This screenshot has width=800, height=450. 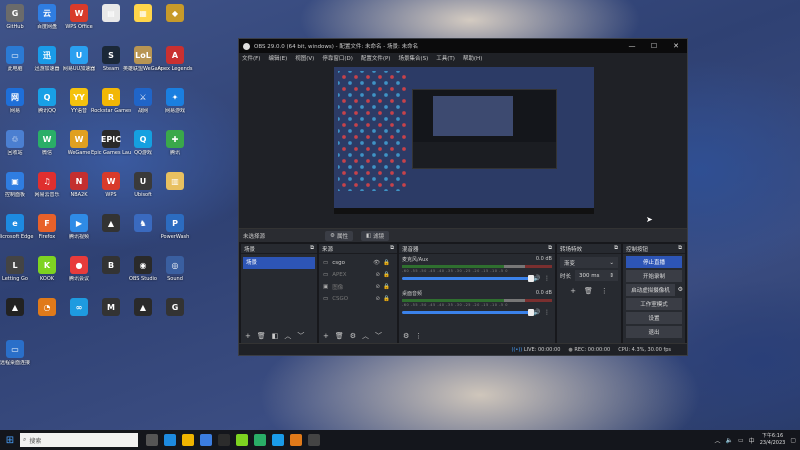 I want to click on close-button: ✕, so click(x=676, y=46).